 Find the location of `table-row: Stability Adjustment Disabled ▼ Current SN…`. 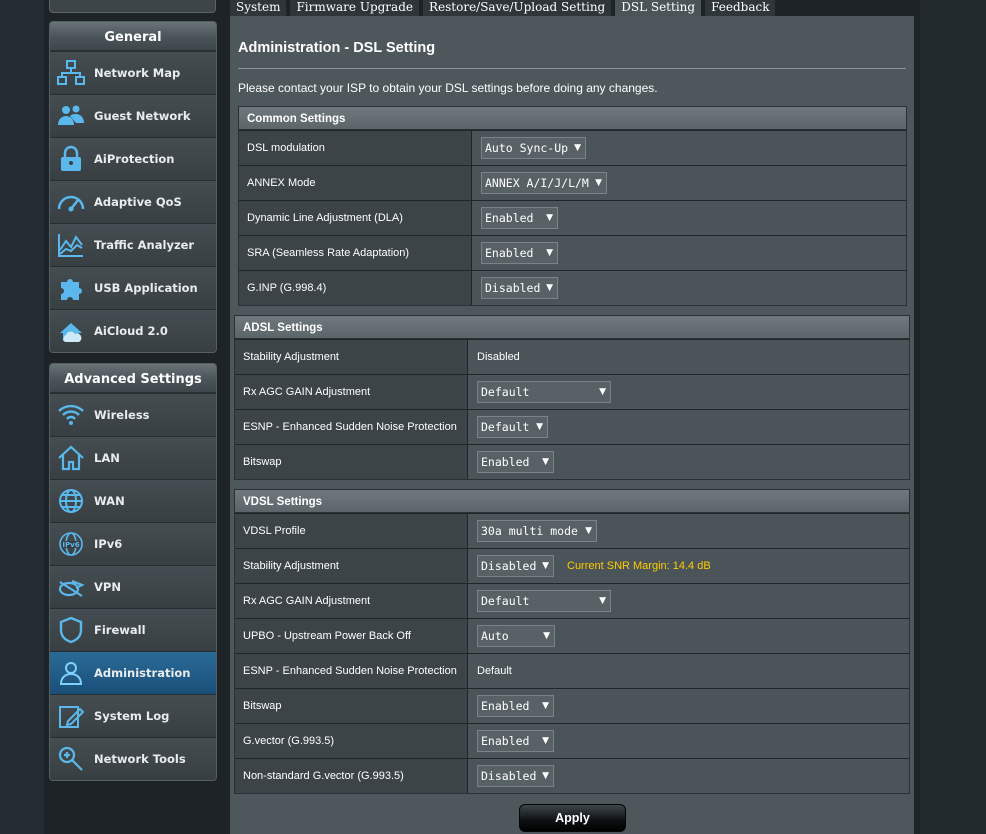

table-row: Stability Adjustment Disabled ▼ Current SN… is located at coordinates (572, 565).